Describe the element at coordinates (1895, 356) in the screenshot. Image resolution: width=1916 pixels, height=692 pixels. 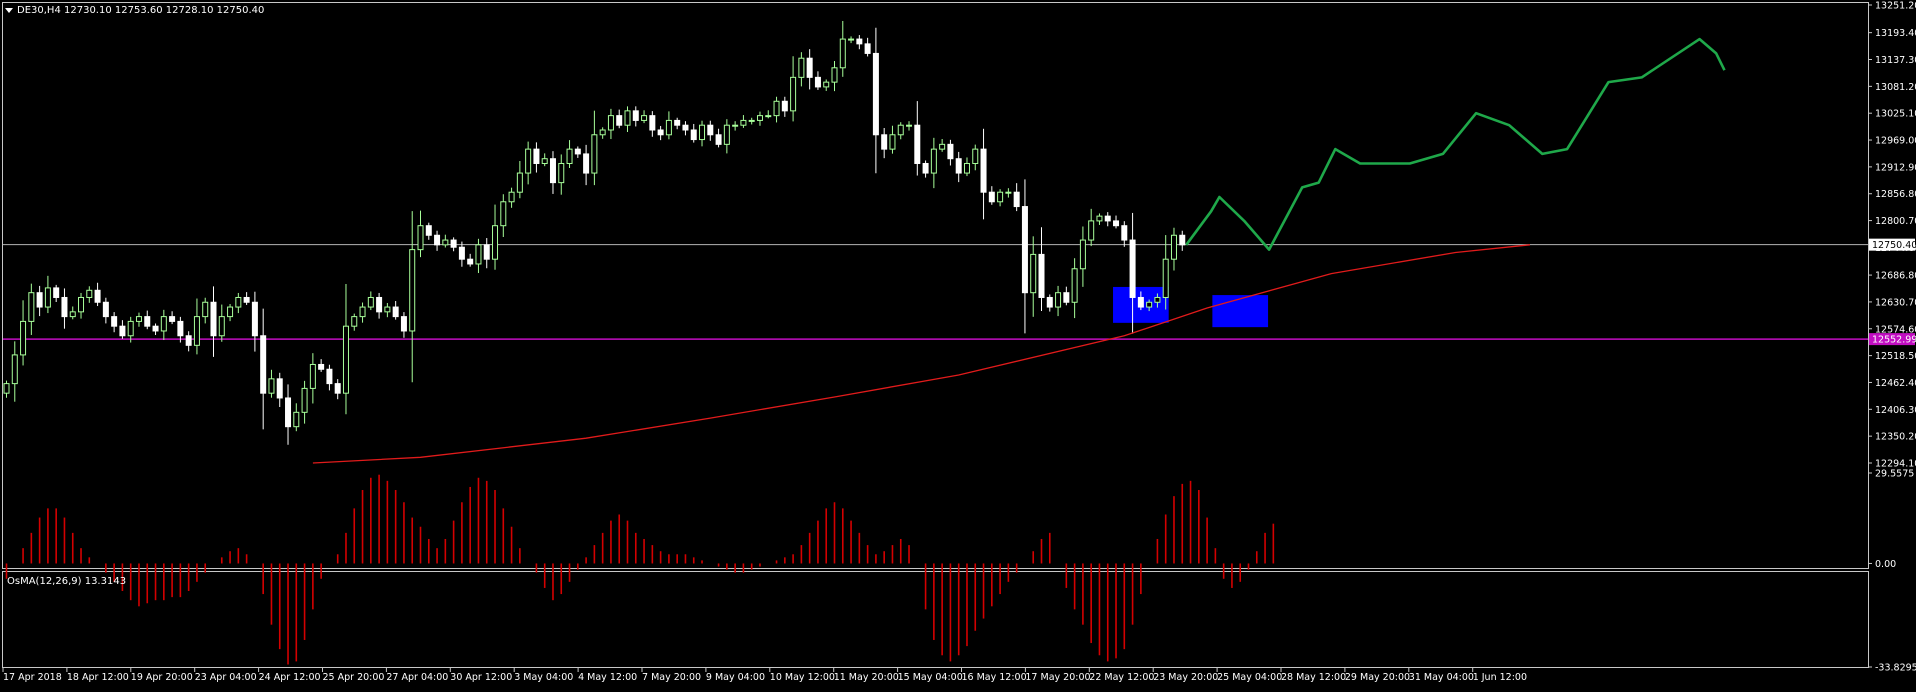
I see `price-tick-label: 12518.50` at that location.